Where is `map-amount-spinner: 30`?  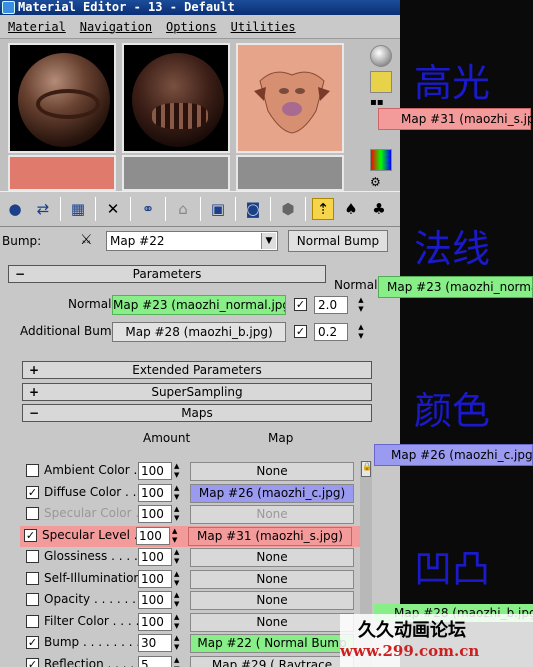
map-amount-spinner: 30 is located at coordinates (155, 643).